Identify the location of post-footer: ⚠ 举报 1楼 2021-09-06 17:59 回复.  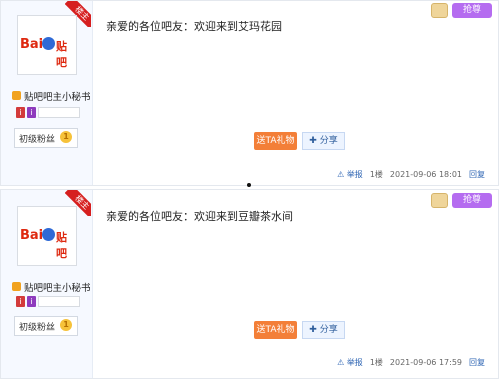
(411, 362).